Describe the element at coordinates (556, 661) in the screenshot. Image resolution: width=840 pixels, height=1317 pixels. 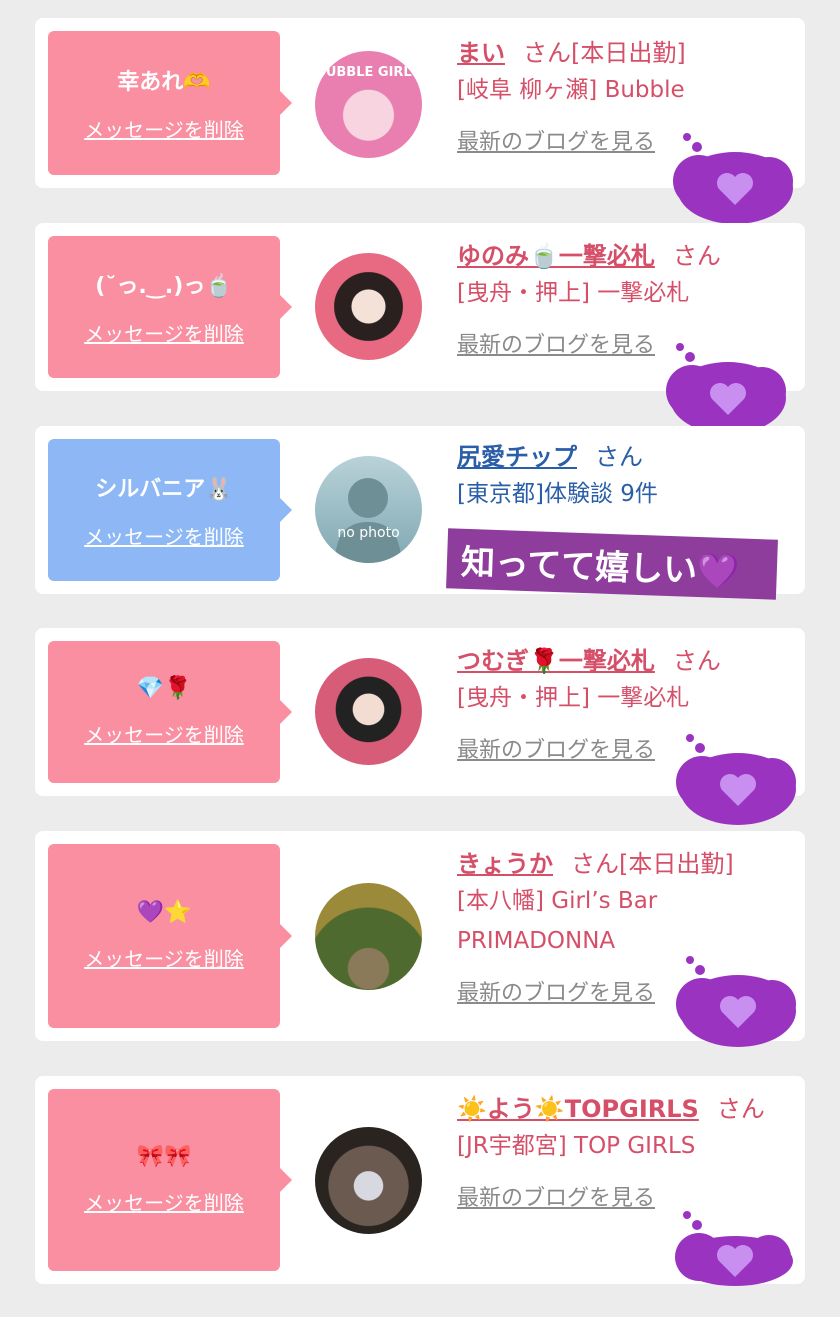
I see `girl-name-link: つむぎ🌹一撃必札` at that location.